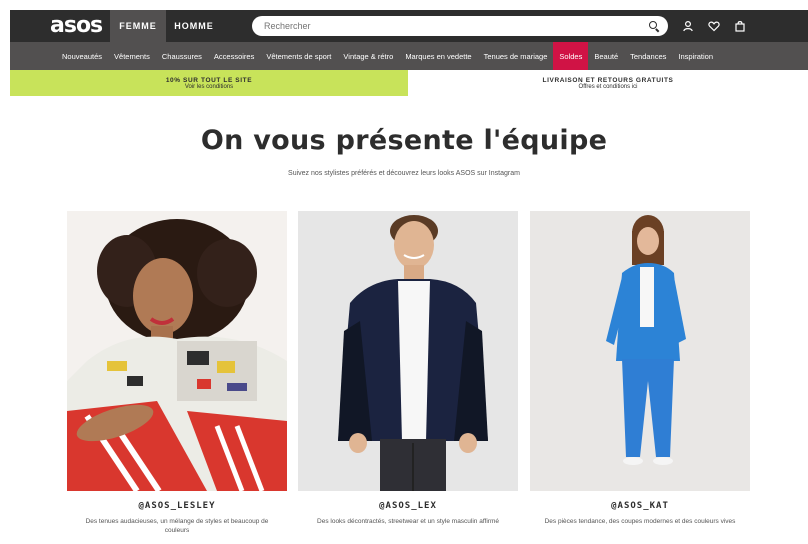  I want to click on team-name-lesley: @ASOS_LESLEY, so click(177, 506).